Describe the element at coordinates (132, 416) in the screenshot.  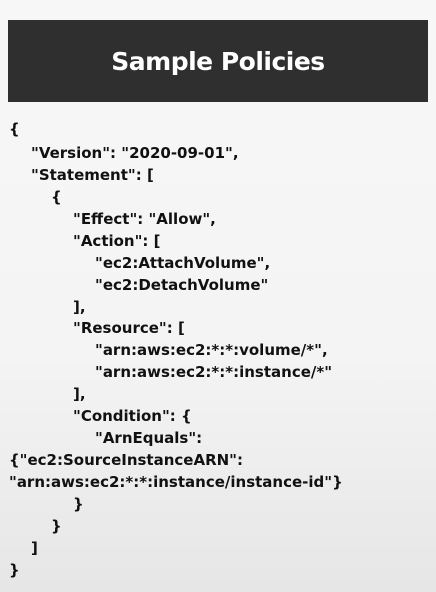
I see `code-line: "Condition": {` at that location.